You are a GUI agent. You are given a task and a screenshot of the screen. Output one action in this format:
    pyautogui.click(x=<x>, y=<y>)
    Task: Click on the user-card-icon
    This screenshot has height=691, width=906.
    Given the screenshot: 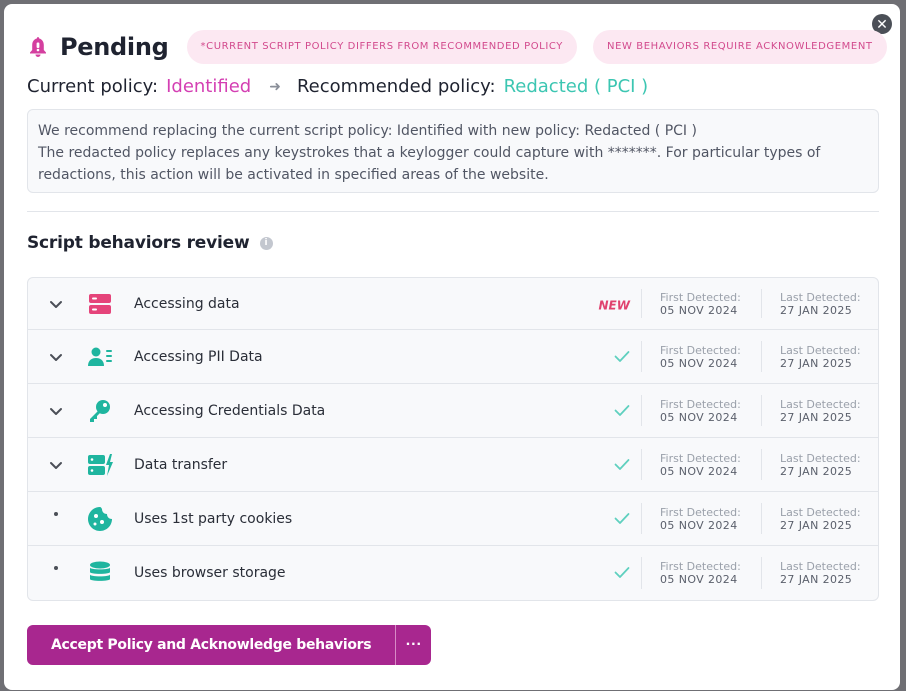 What is the action you would take?
    pyautogui.click(x=100, y=357)
    